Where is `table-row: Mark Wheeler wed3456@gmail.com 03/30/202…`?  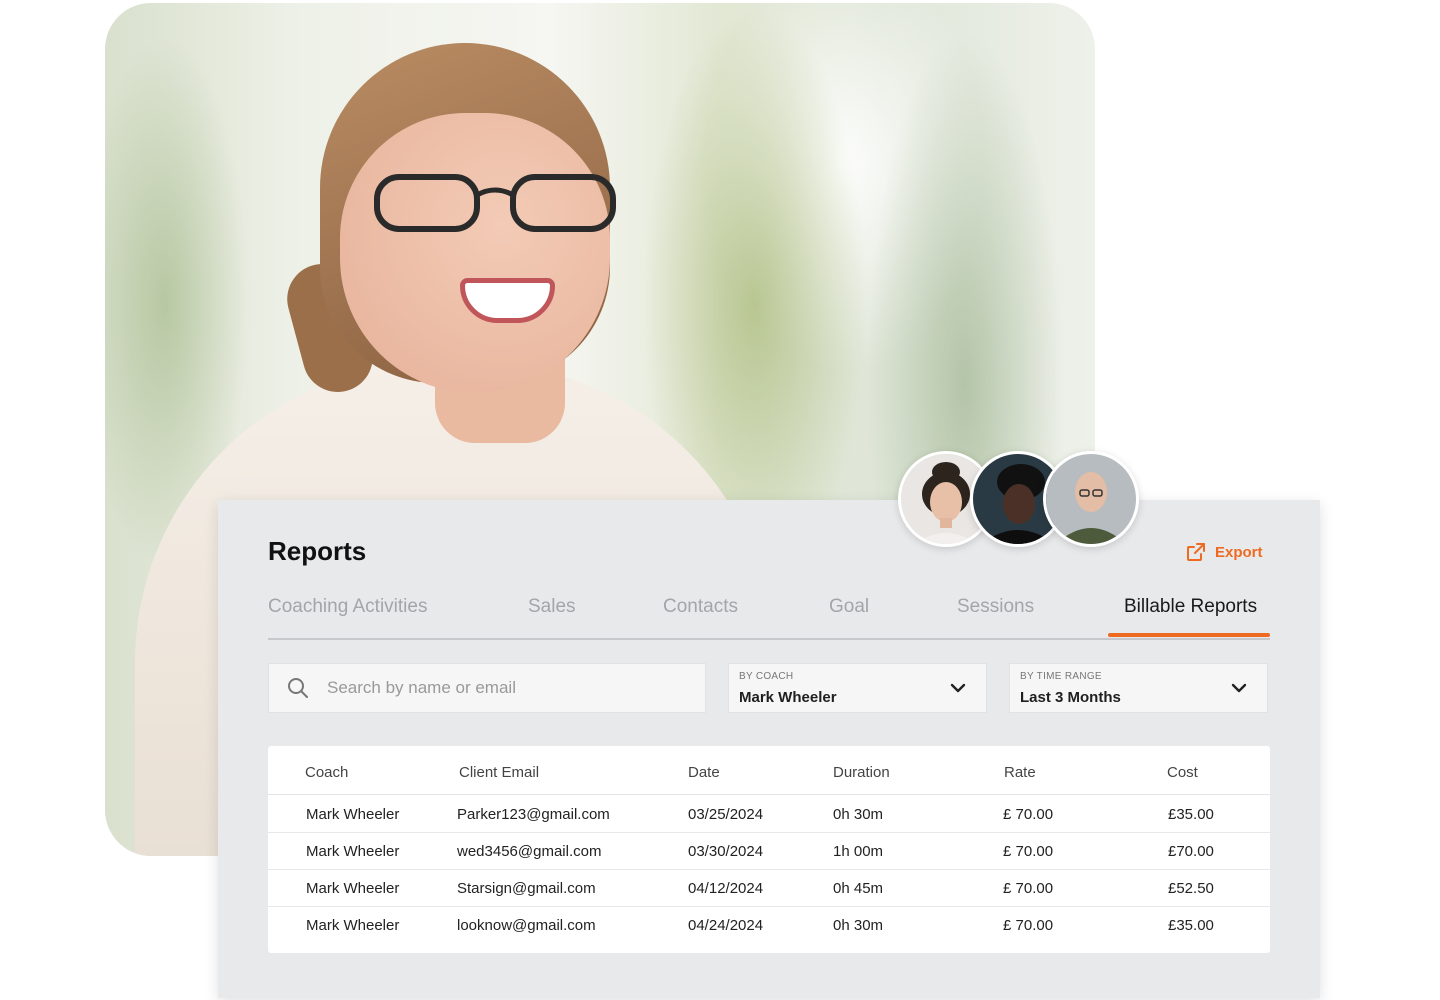 table-row: Mark Wheeler wed3456@gmail.com 03/30/202… is located at coordinates (769, 851).